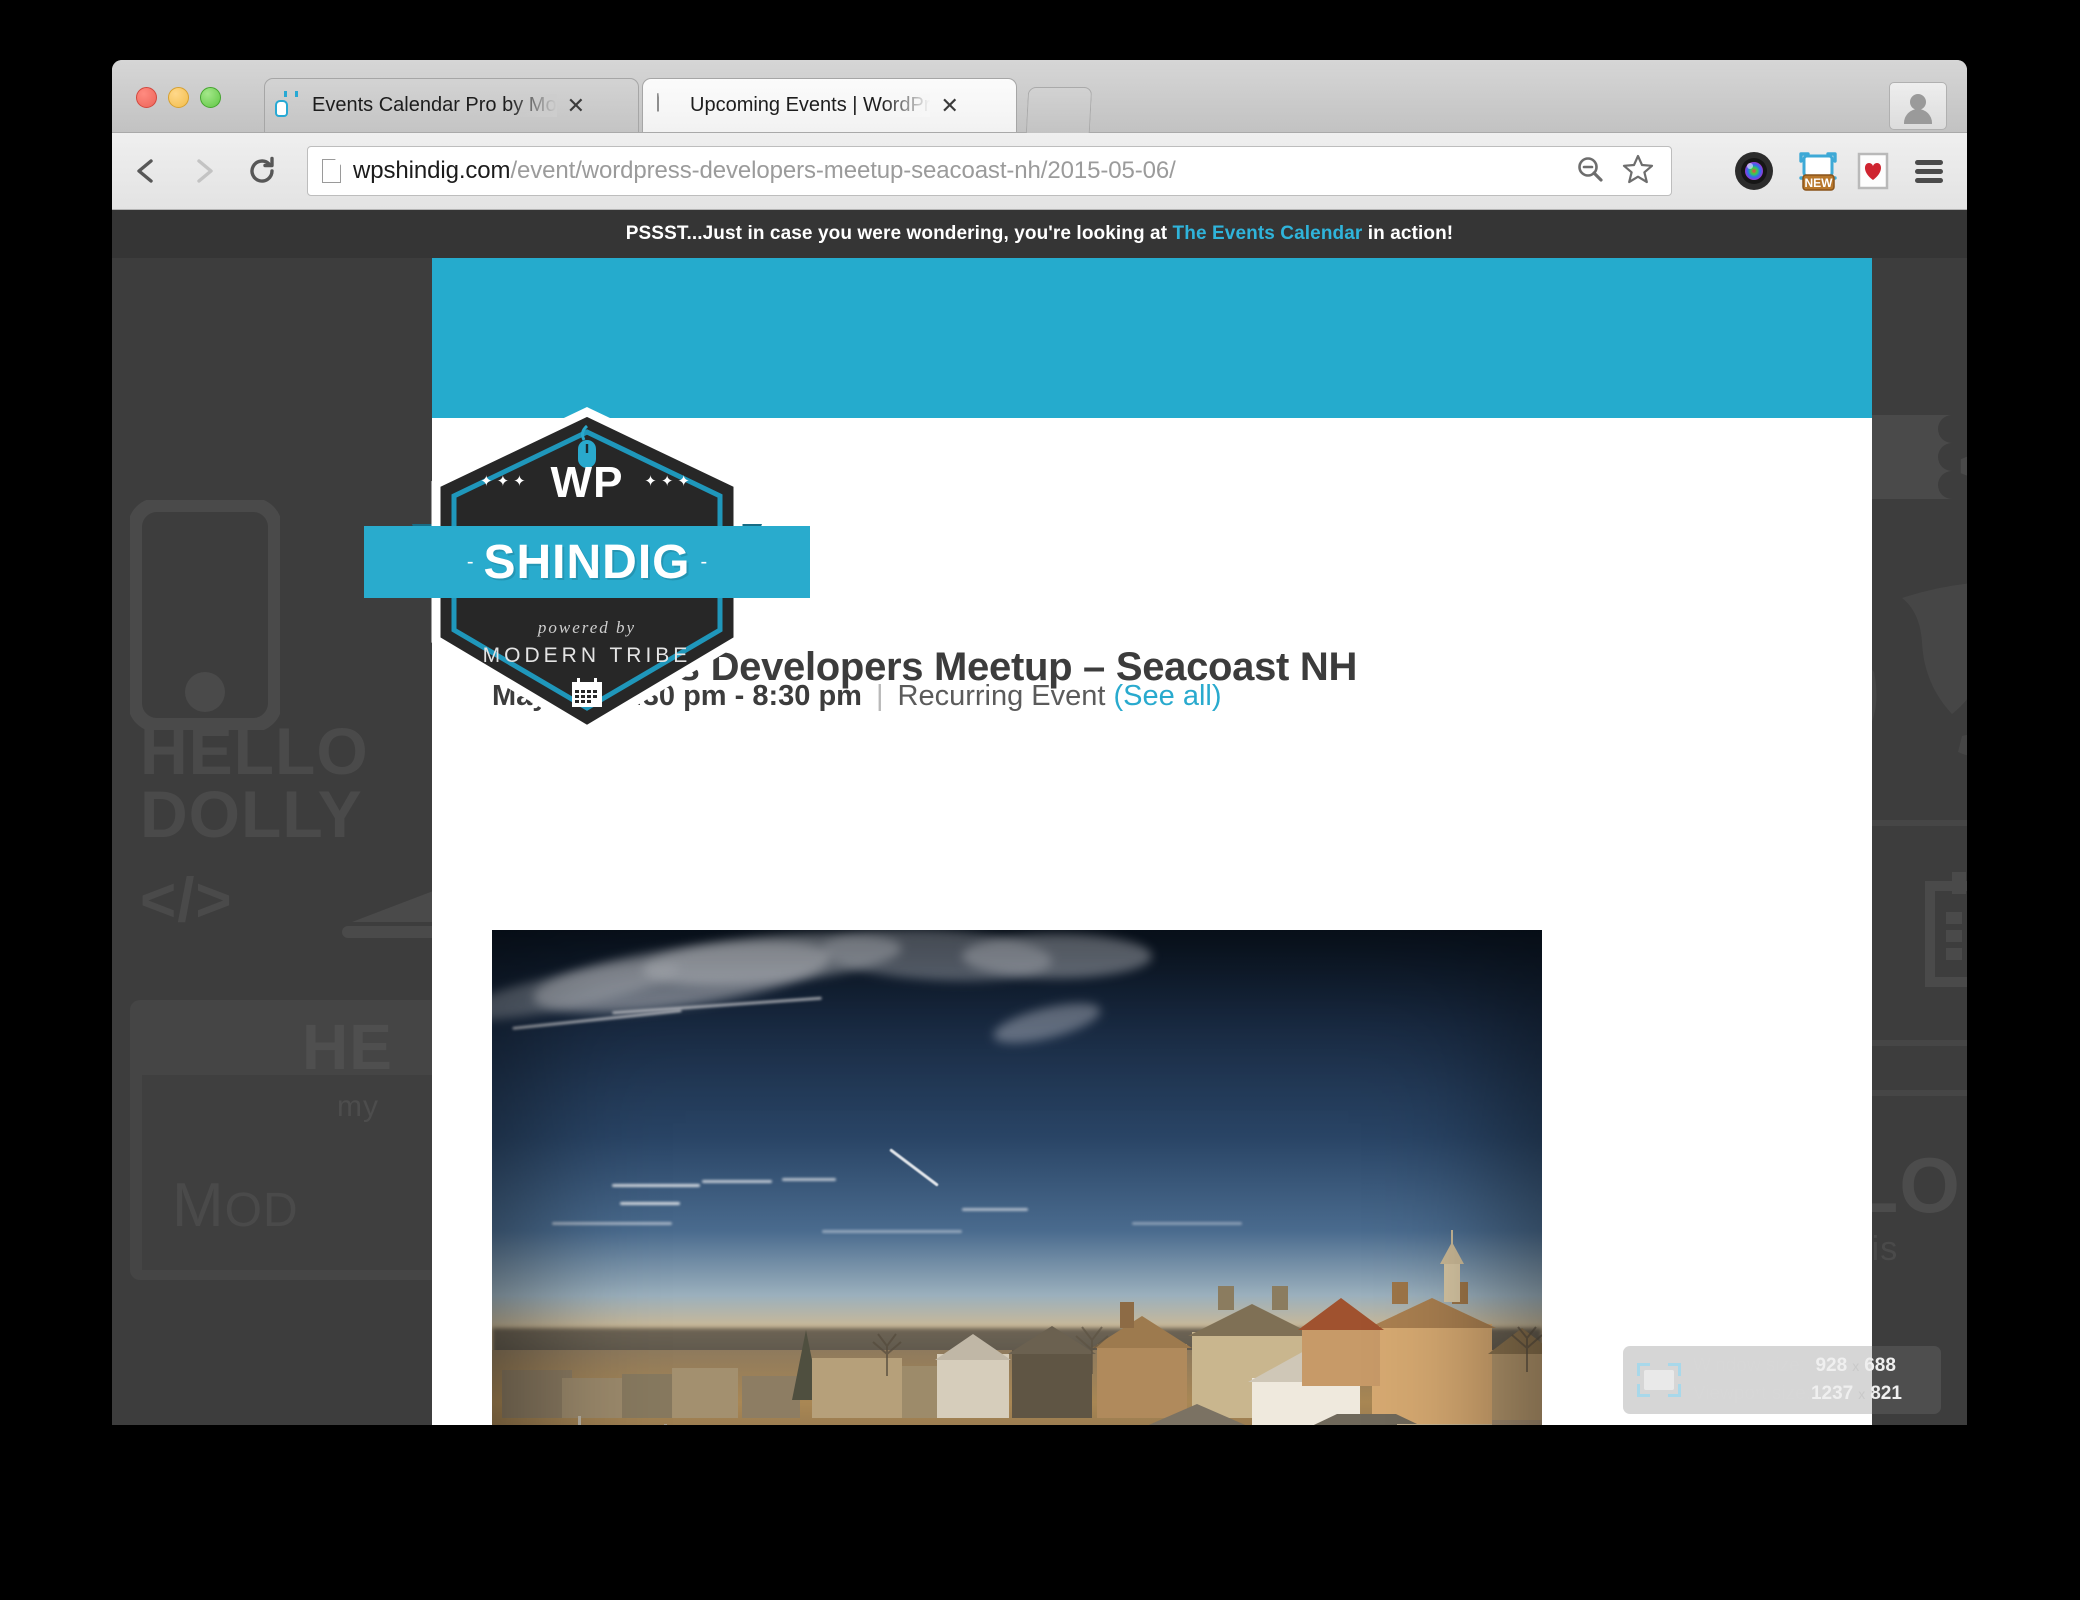 This screenshot has width=2080, height=1600. What do you see at coordinates (470, 561) in the screenshot?
I see `ribbon-dash-left: -` at bounding box center [470, 561].